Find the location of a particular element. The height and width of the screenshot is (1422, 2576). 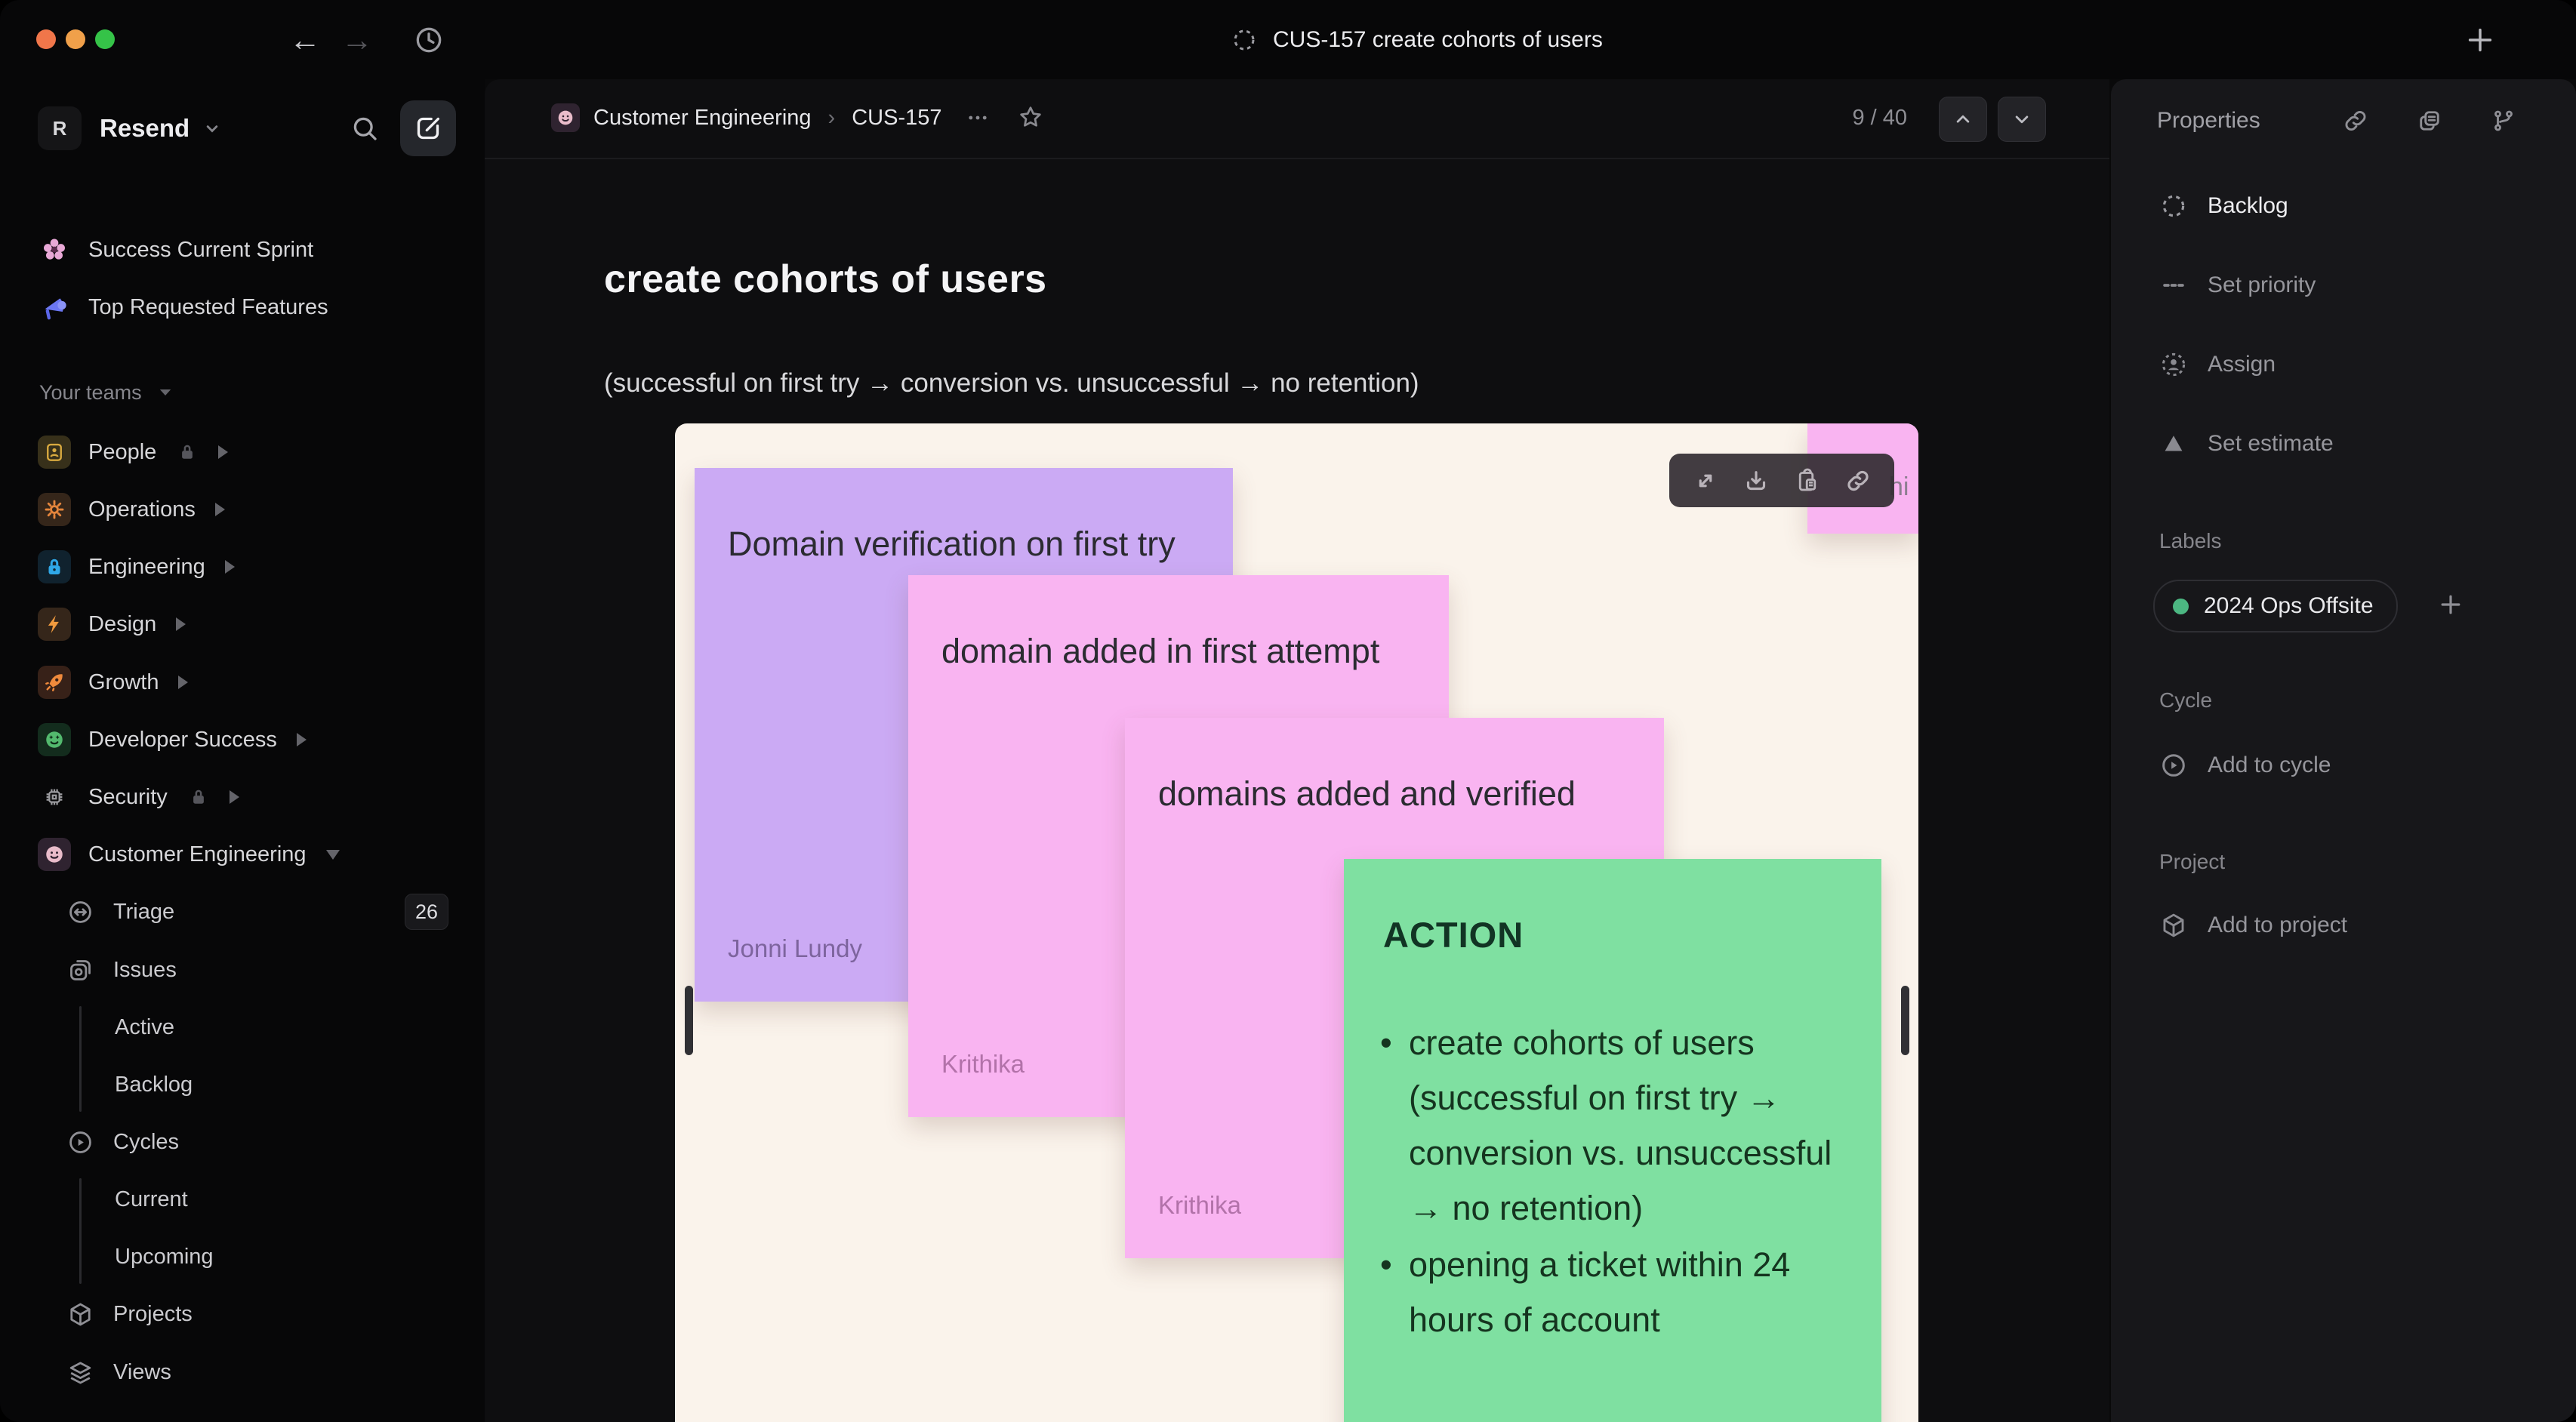

assign-row: Assign is located at coordinates (2217, 365).